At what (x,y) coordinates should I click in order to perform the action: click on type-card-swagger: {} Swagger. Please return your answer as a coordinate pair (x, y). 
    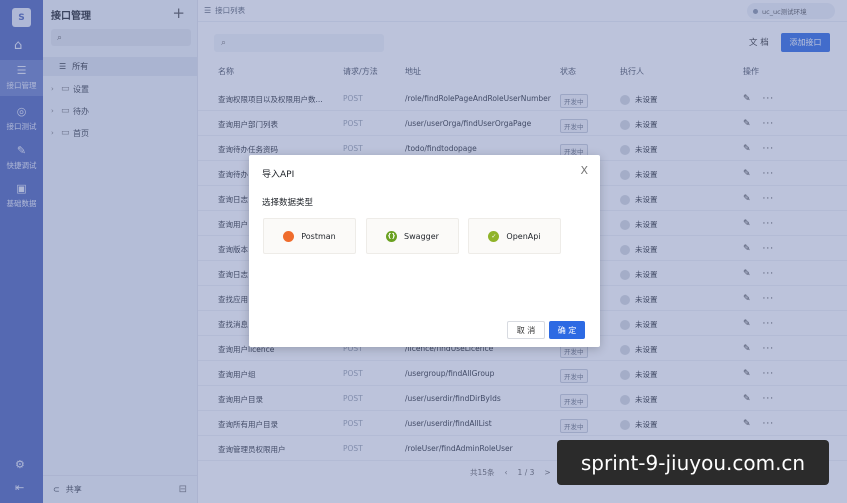
    Looking at the image, I should click on (412, 236).